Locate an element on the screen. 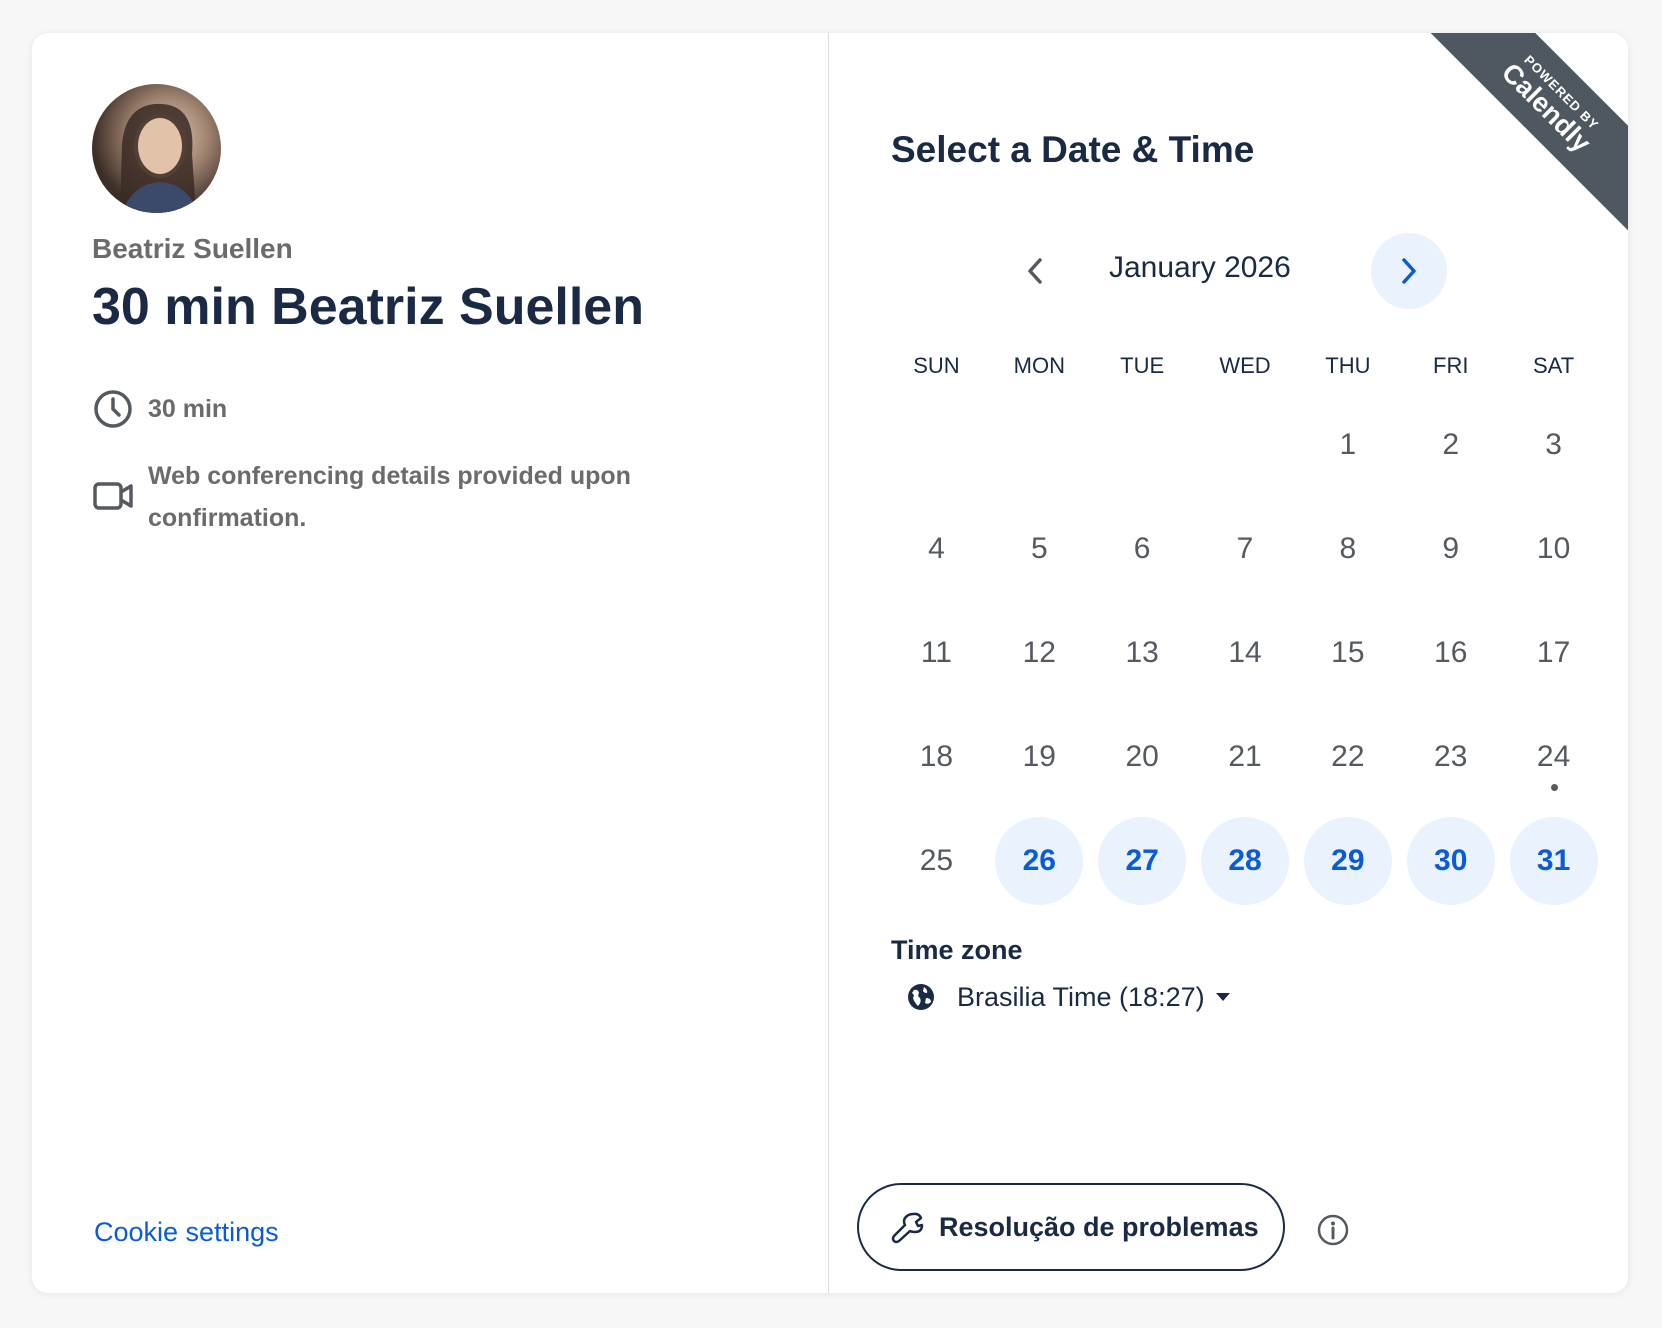 The image size is (1662, 1328). weekday-wed: WED is located at coordinates (1245, 365).